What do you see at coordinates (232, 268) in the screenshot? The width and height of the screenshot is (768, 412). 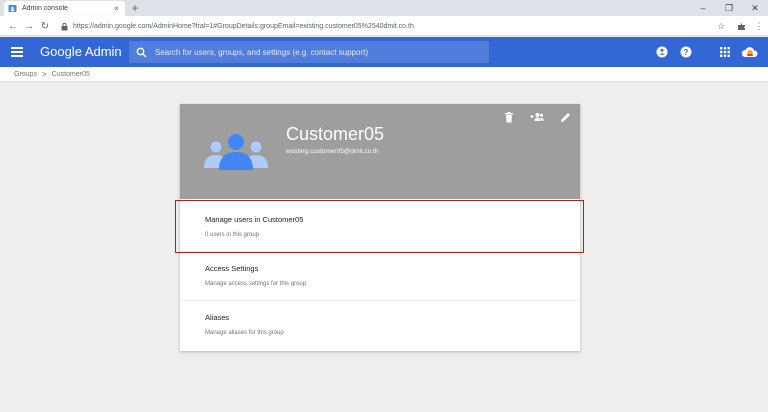 I see `access-settings-title: Access Settings` at bounding box center [232, 268].